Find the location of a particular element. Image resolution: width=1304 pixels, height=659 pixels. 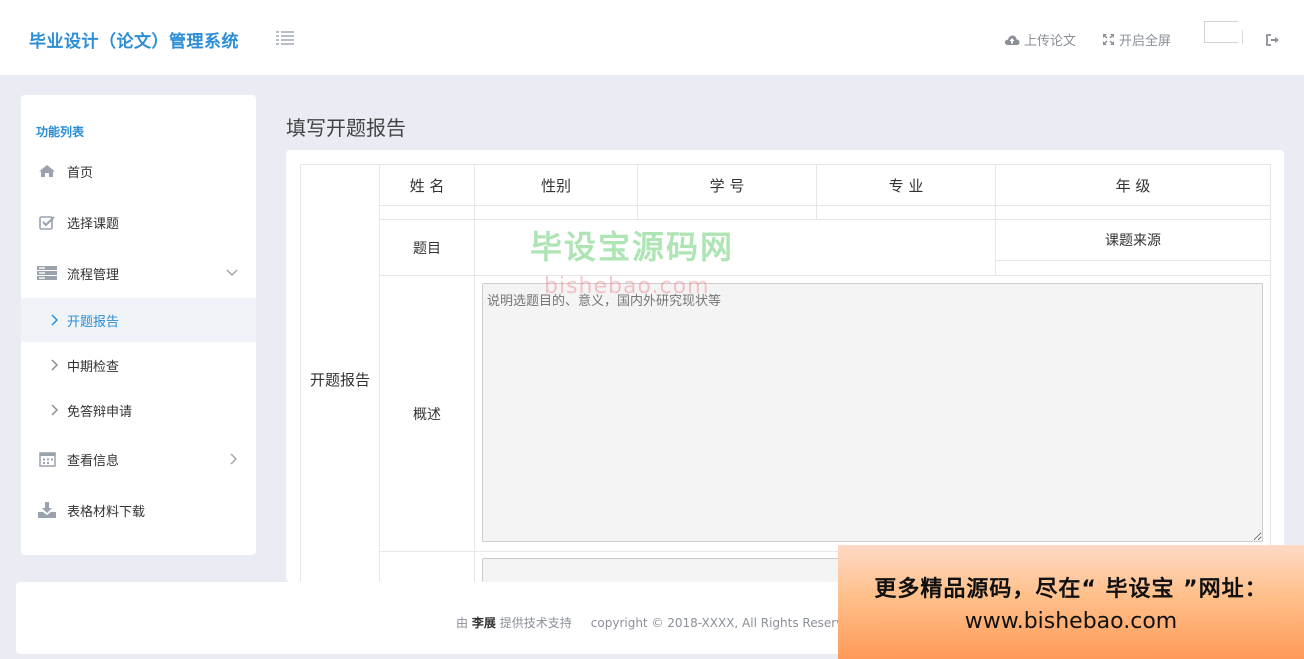

section-label: 开题报告 is located at coordinates (339, 379).